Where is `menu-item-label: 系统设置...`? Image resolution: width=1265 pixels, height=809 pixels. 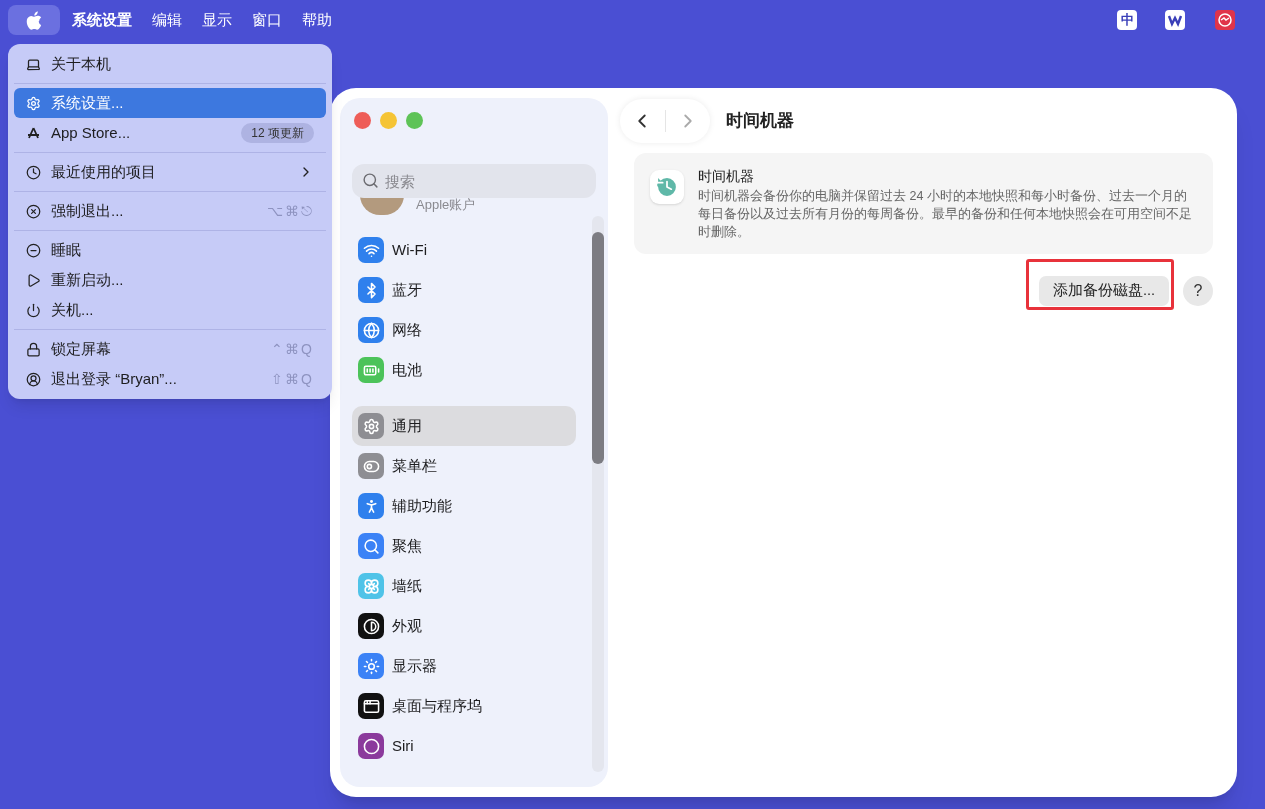
menu-item-label: 系统设置... is located at coordinates (88, 102).